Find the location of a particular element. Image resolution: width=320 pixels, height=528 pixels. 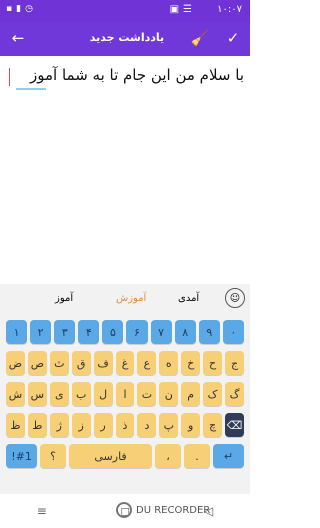

suggestion-bar: آموز آموزش آمدی ☺ is located at coordinates (125, 299).